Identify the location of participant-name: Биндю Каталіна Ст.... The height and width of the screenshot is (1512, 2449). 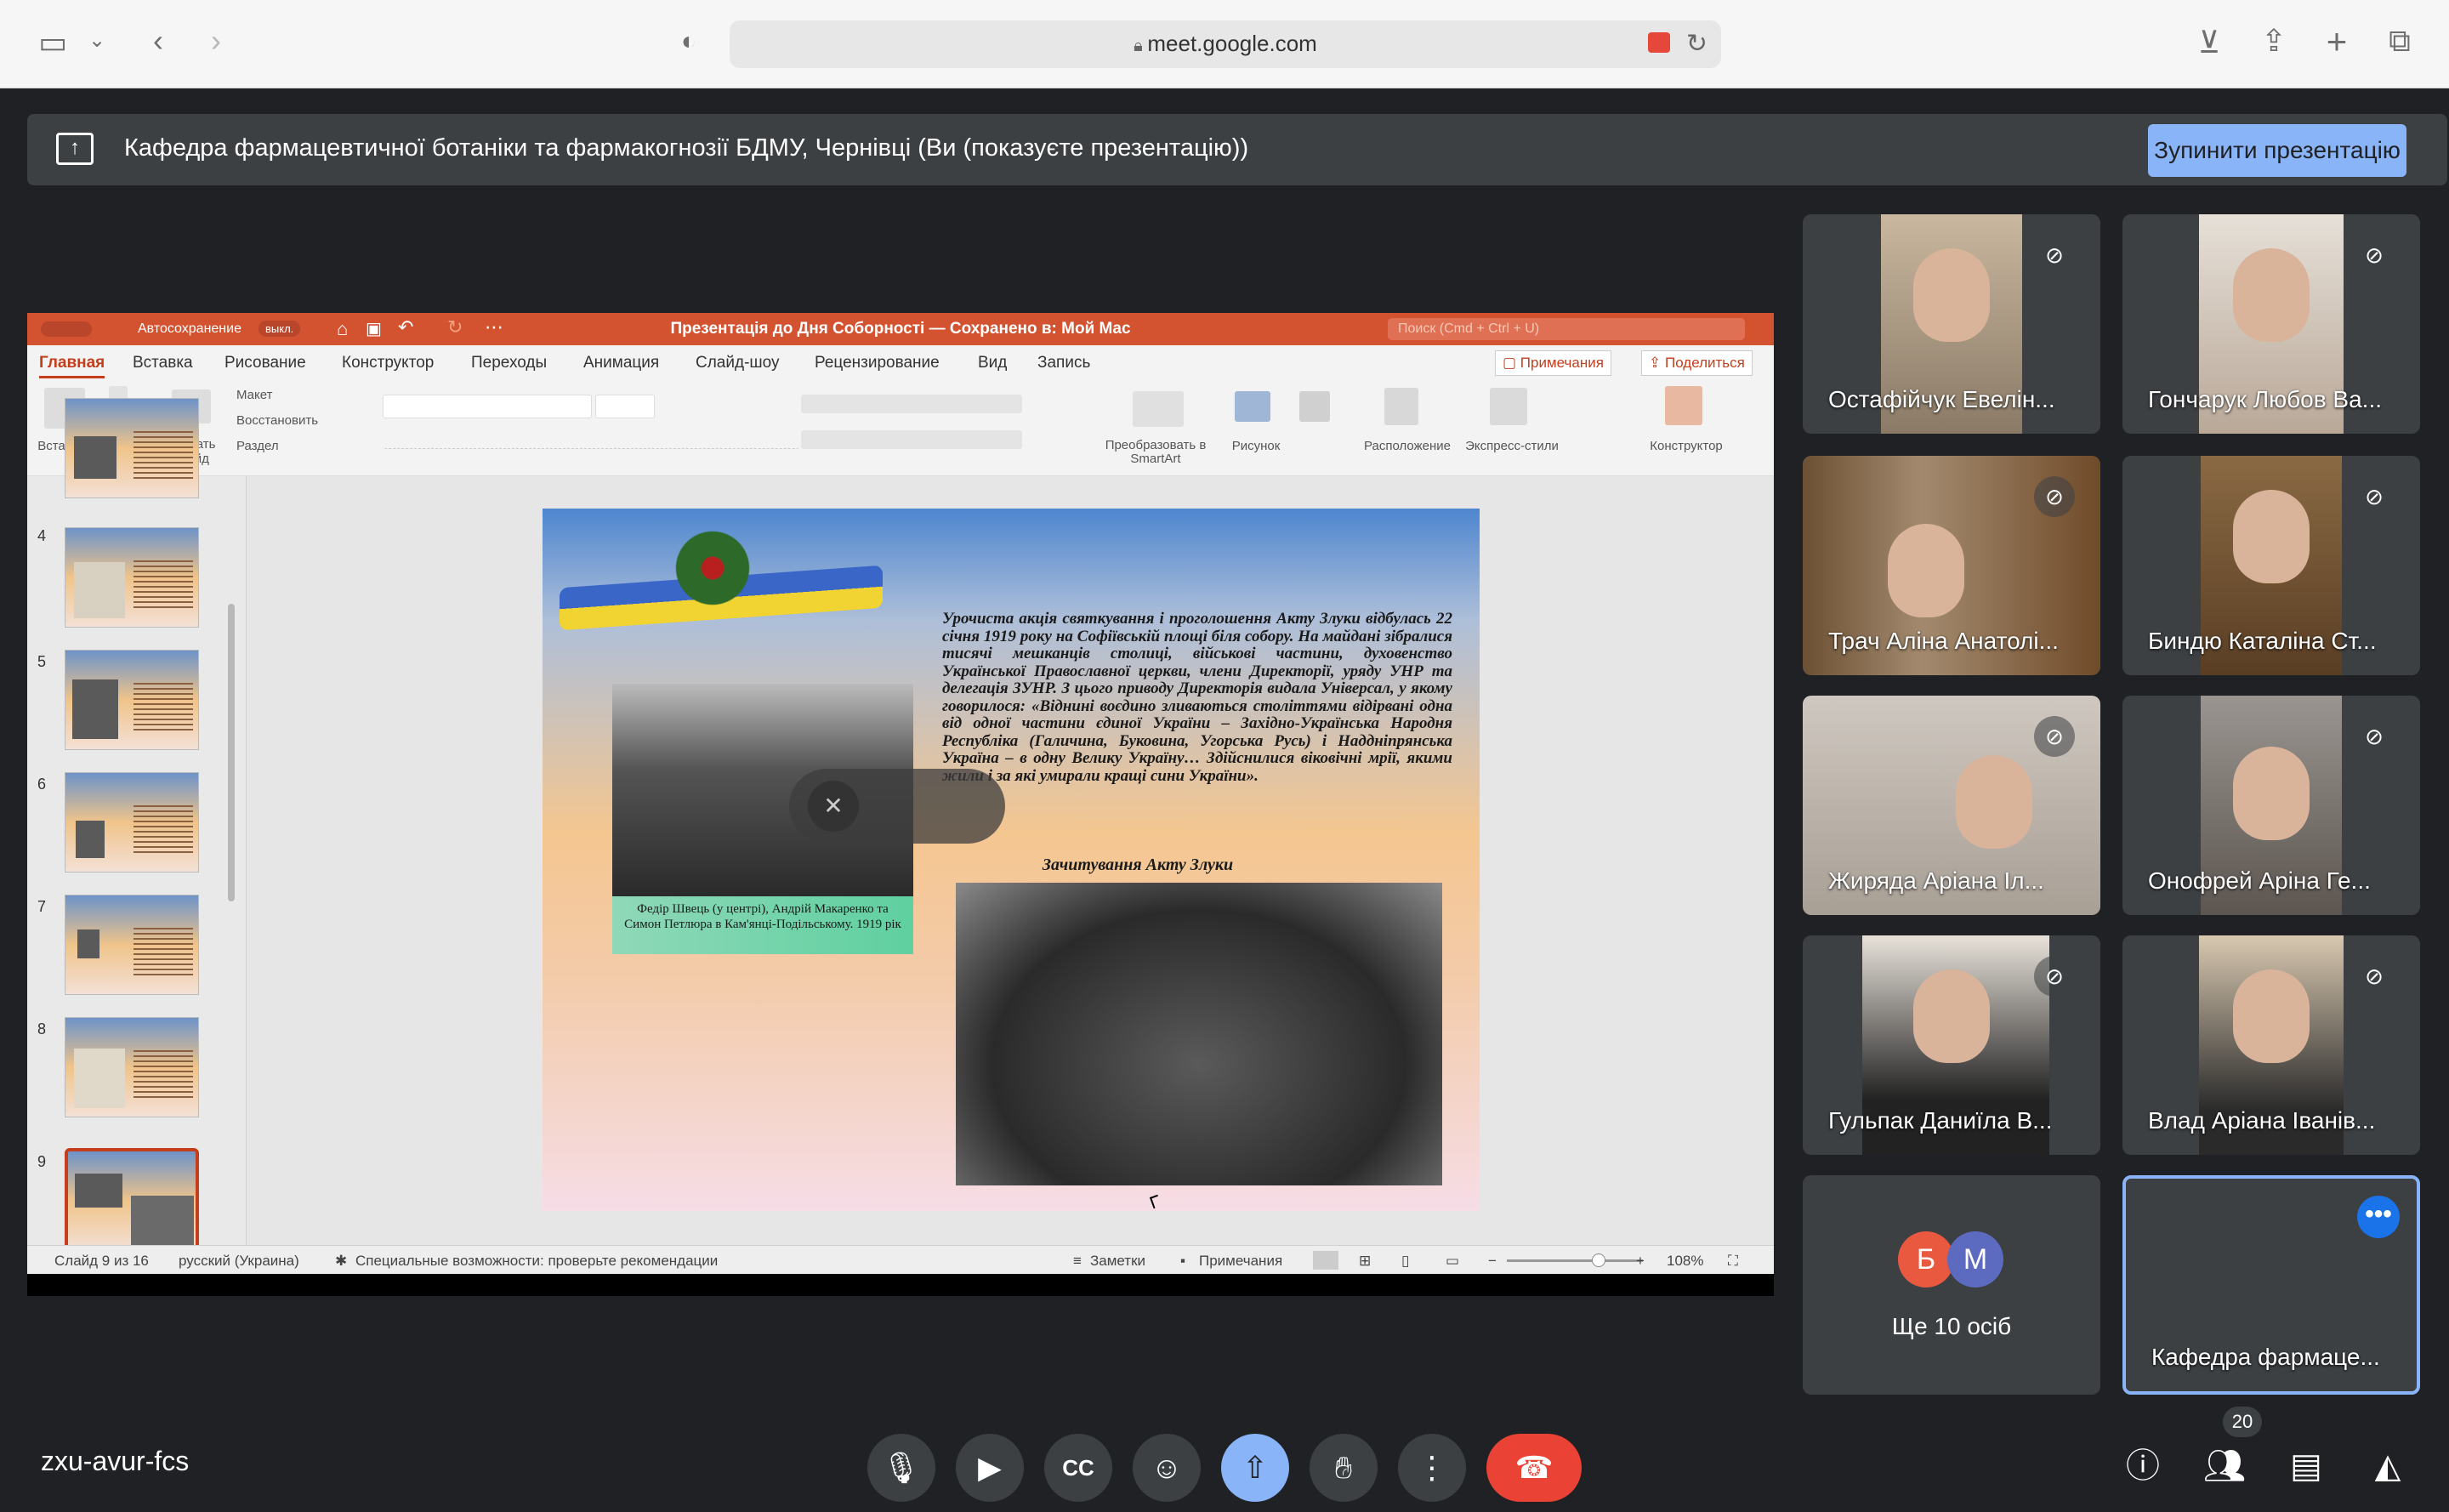
(2262, 641).